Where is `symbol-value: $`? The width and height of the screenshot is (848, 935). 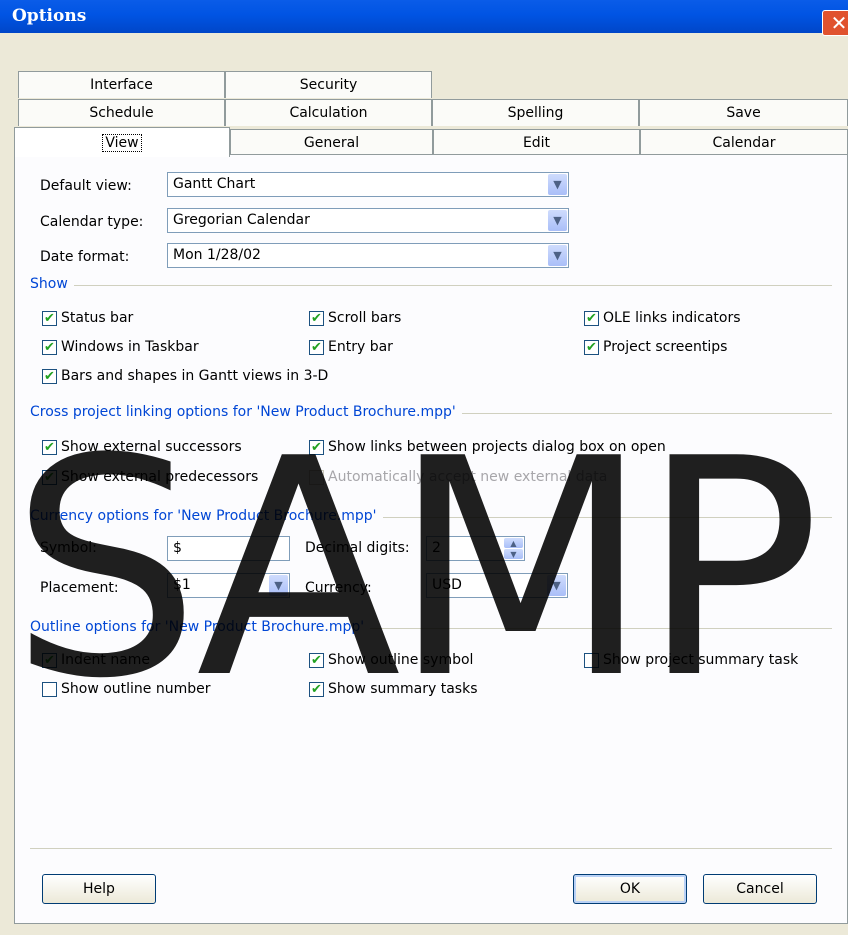
symbol-value: $ is located at coordinates (177, 548).